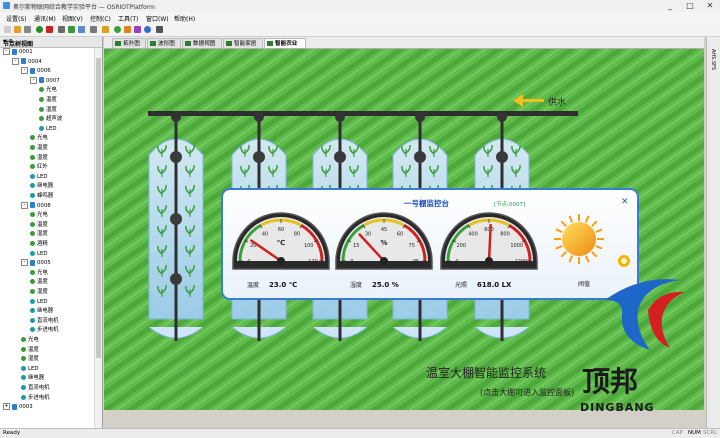 This screenshot has width=720, height=438. Describe the element at coordinates (42, 138) in the screenshot. I see `tree-item-label: 光电` at that location.